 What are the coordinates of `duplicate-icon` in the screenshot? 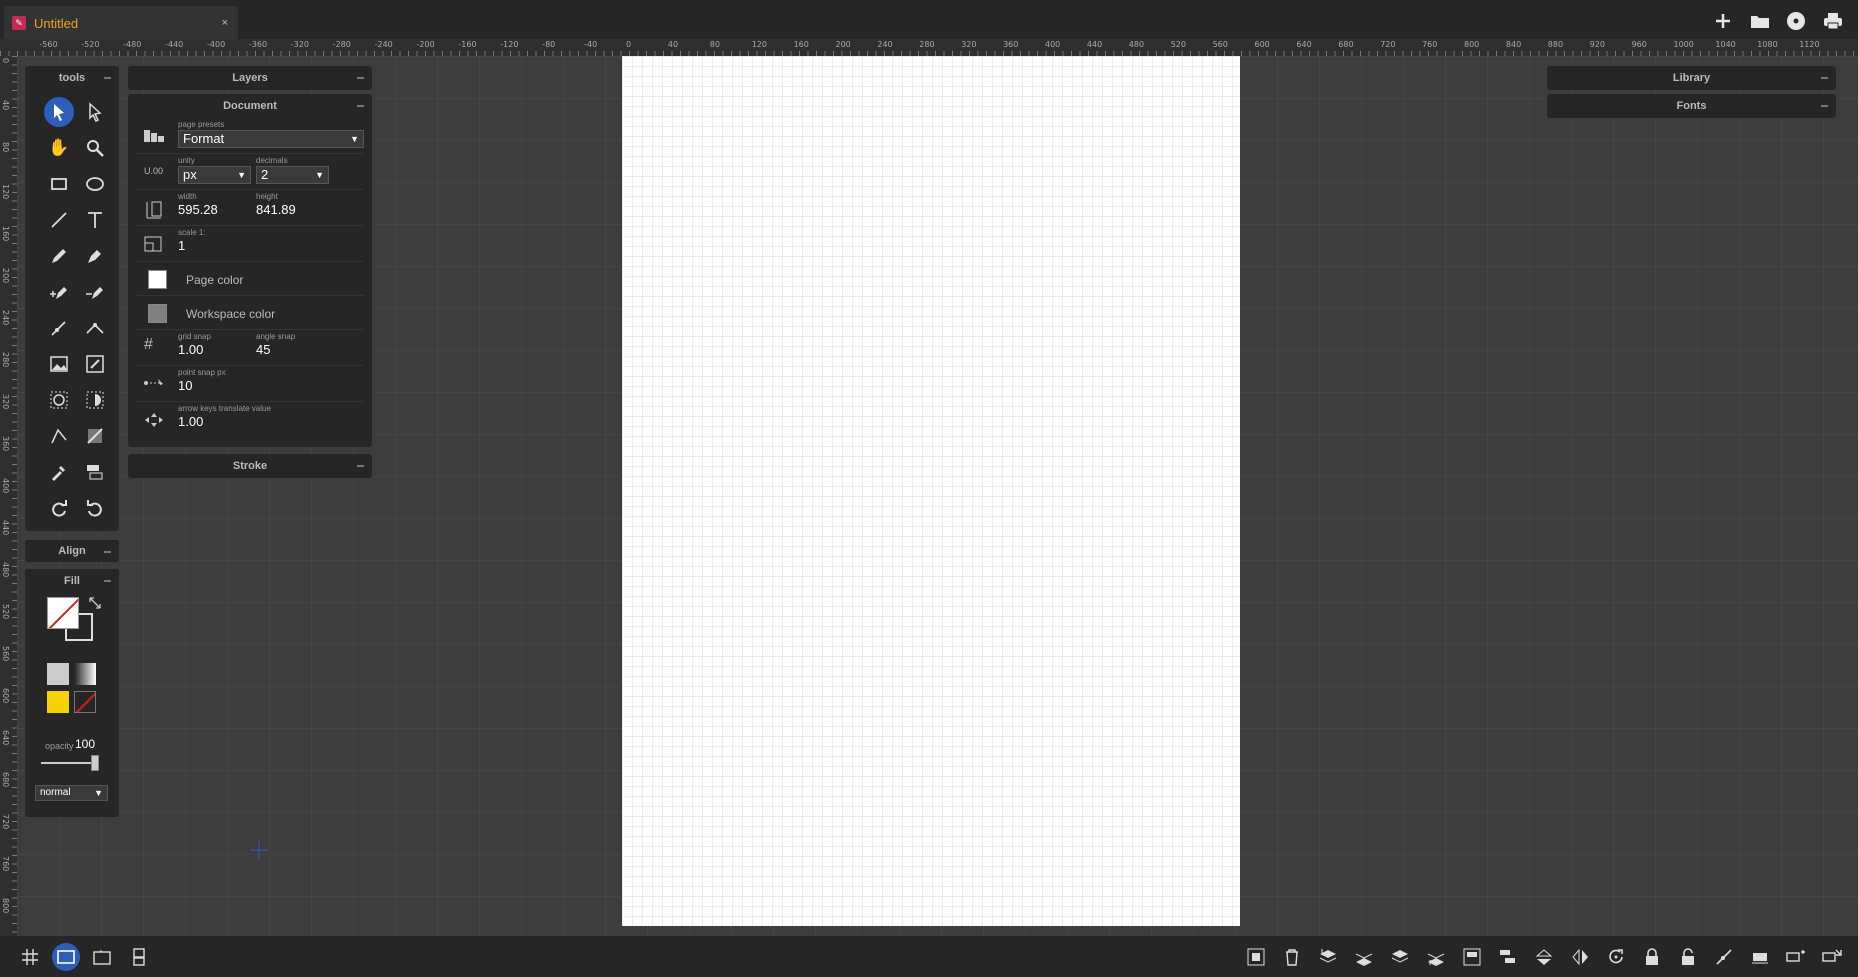 It's located at (1796, 957).